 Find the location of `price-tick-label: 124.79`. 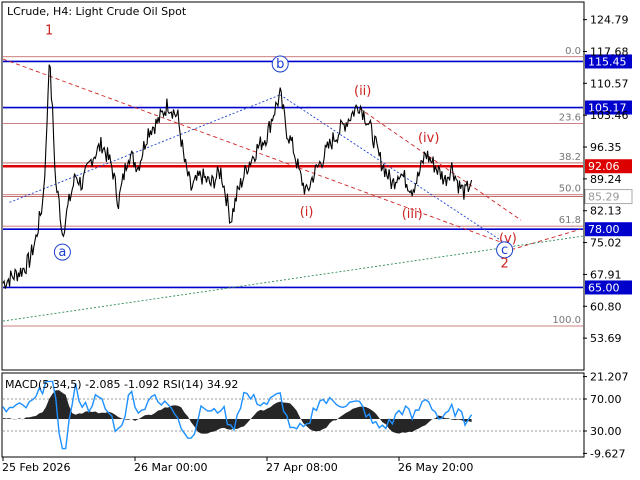

price-tick-label: 124.79 is located at coordinates (609, 20).